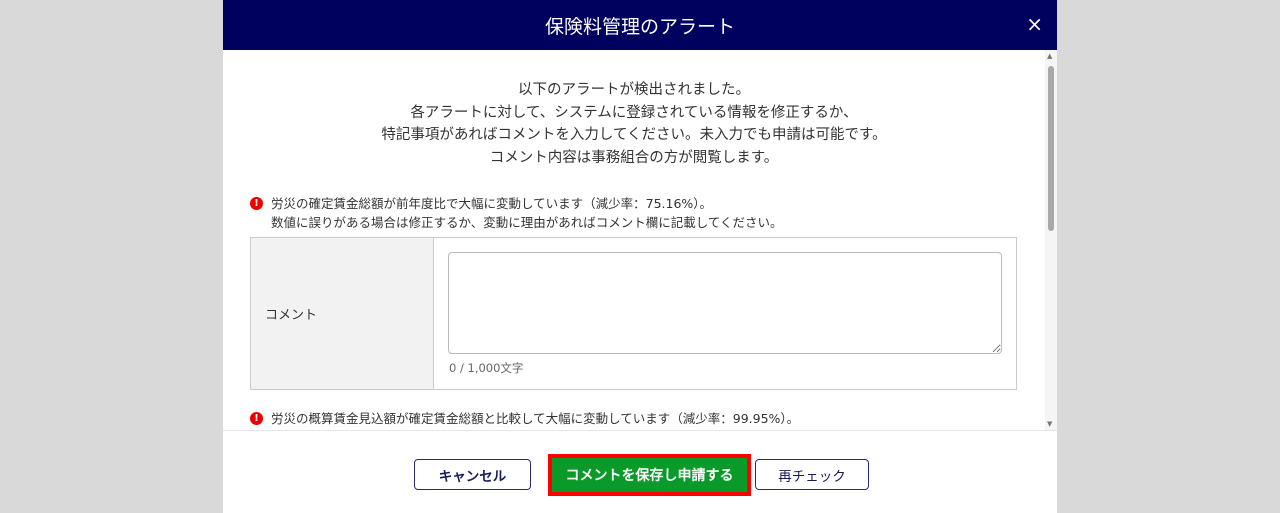 Image resolution: width=1280 pixels, height=513 pixels. I want to click on scrollbar: ▲ ▼, so click(1051, 240).